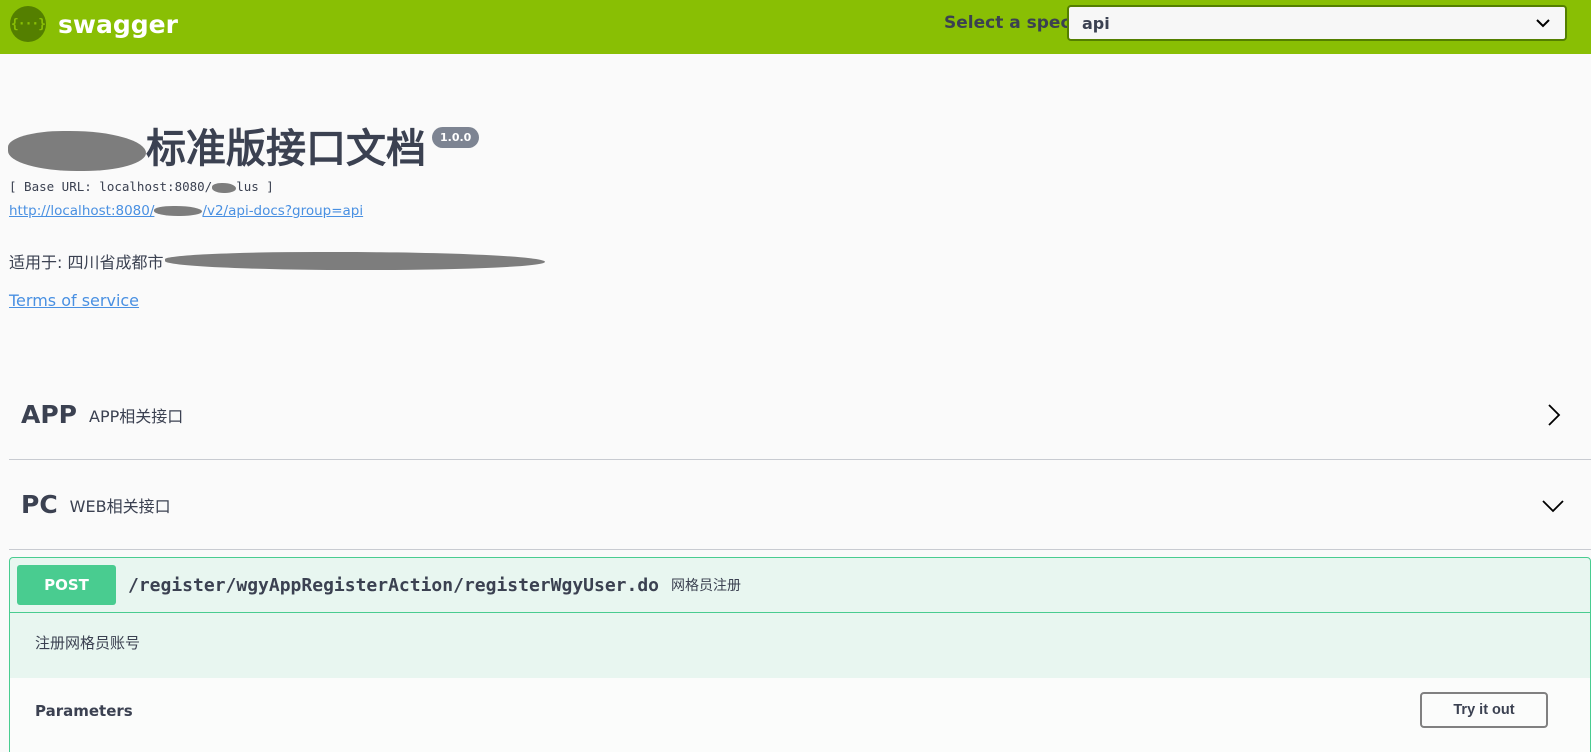  What do you see at coordinates (800, 715) in the screenshot?
I see `parameters-header: Parameters Try it out` at bounding box center [800, 715].